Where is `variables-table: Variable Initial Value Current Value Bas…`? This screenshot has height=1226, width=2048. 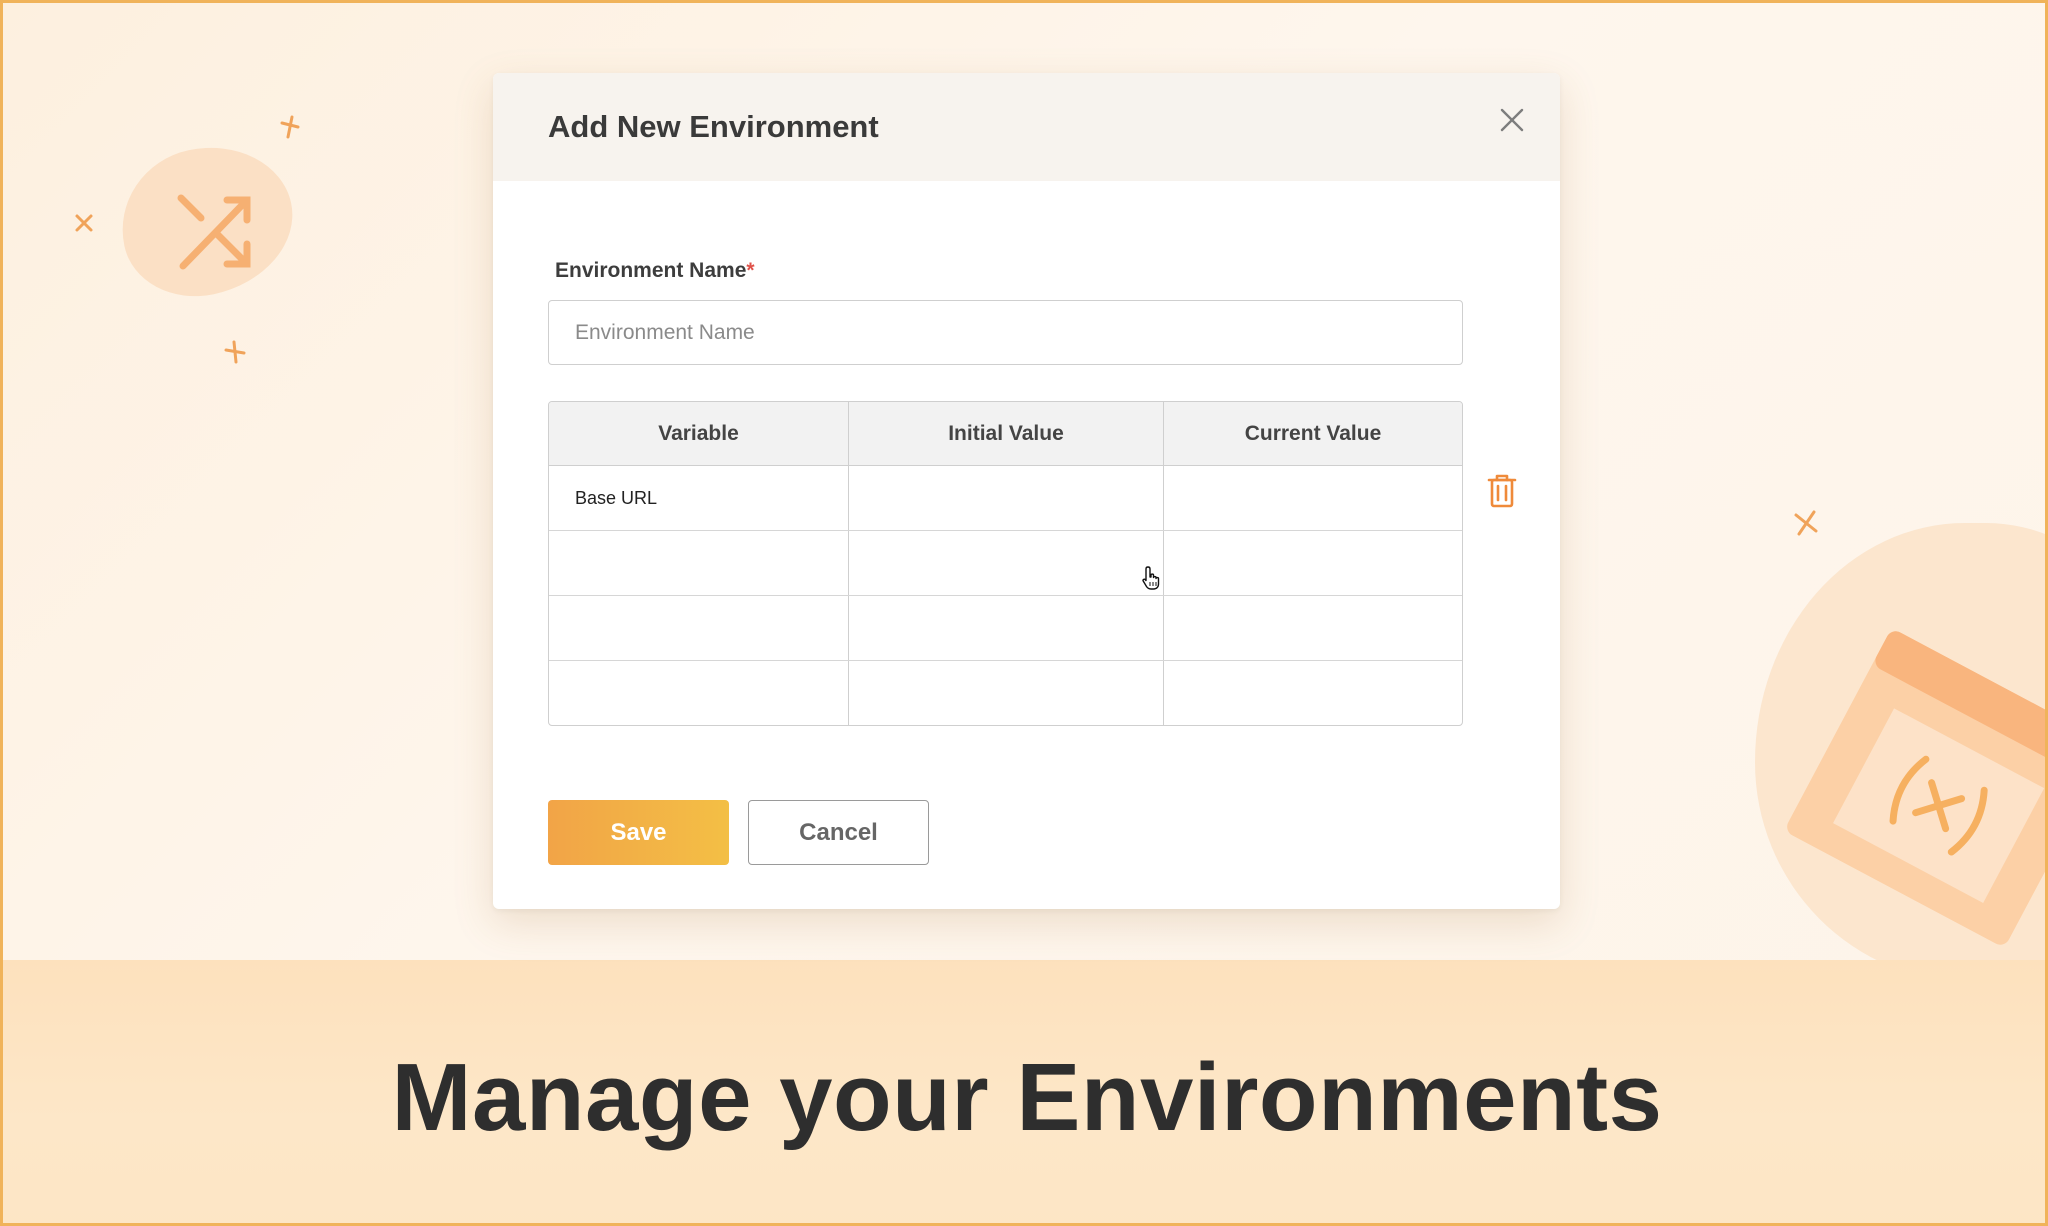 variables-table: Variable Initial Value Current Value Bas… is located at coordinates (1005, 563).